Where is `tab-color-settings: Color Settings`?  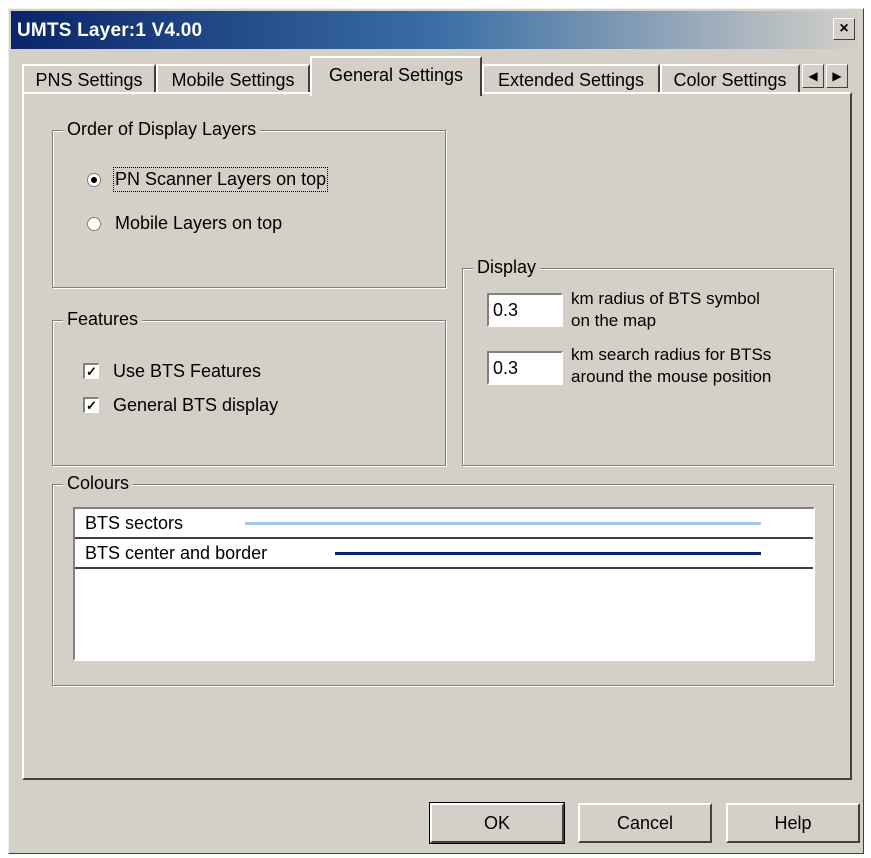
tab-color-settings: Color Settings is located at coordinates (730, 79).